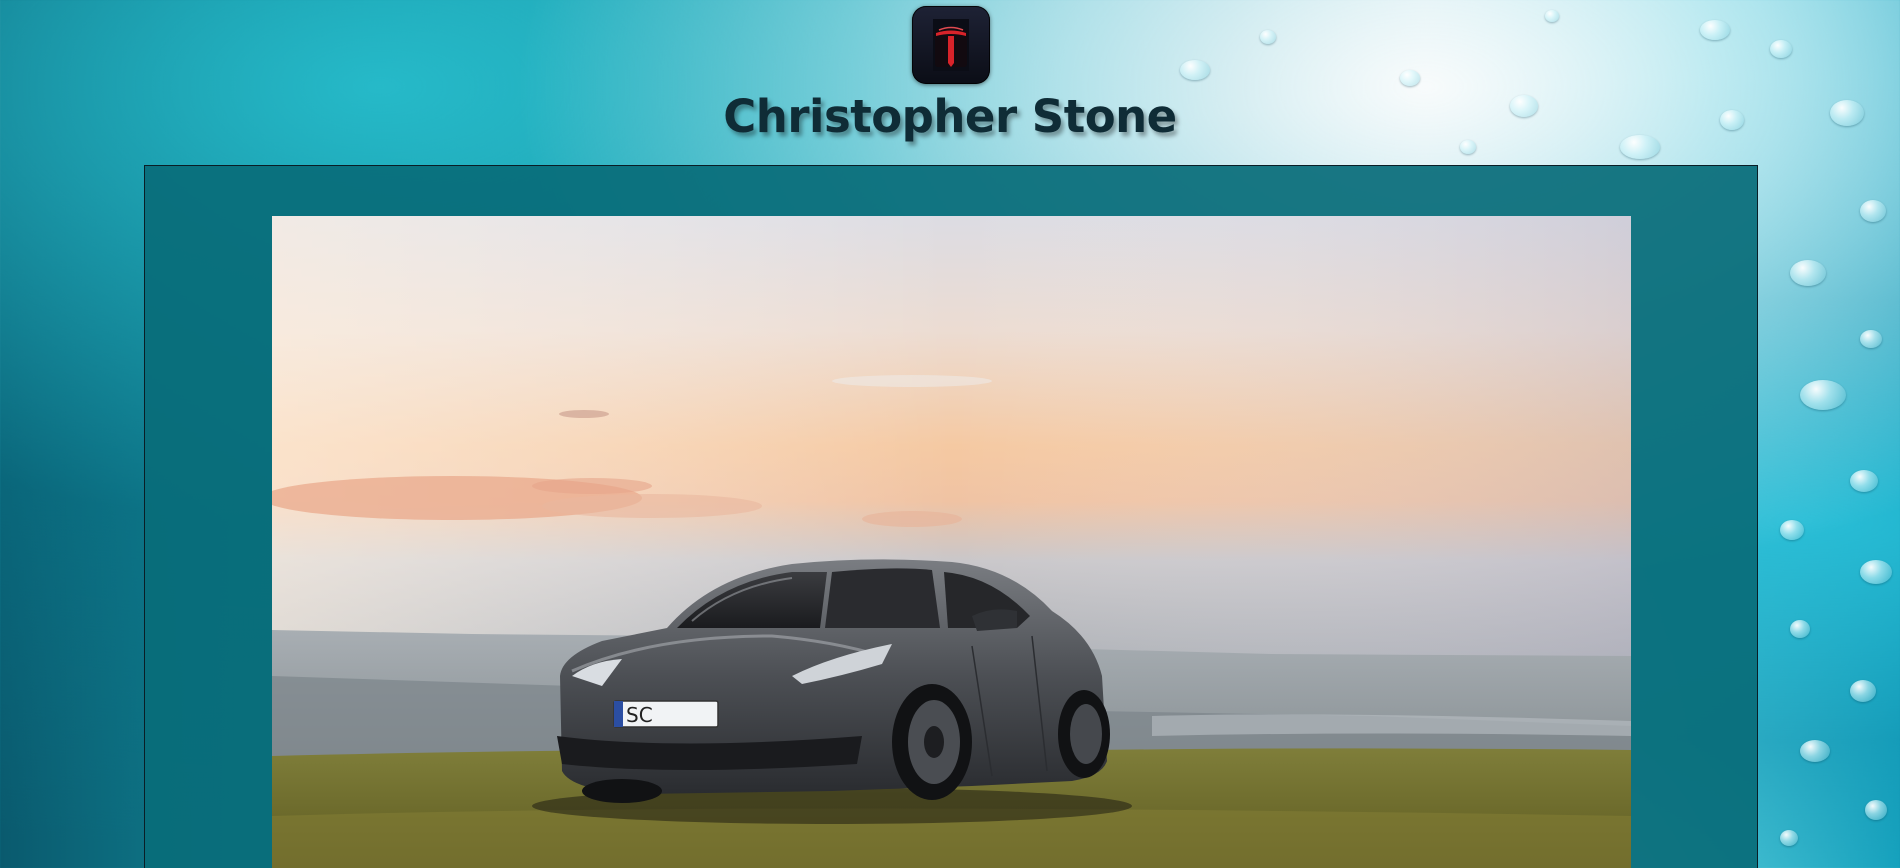  Describe the element at coordinates (950, 116) in the screenshot. I see `page-title: Christopher Stone` at that location.